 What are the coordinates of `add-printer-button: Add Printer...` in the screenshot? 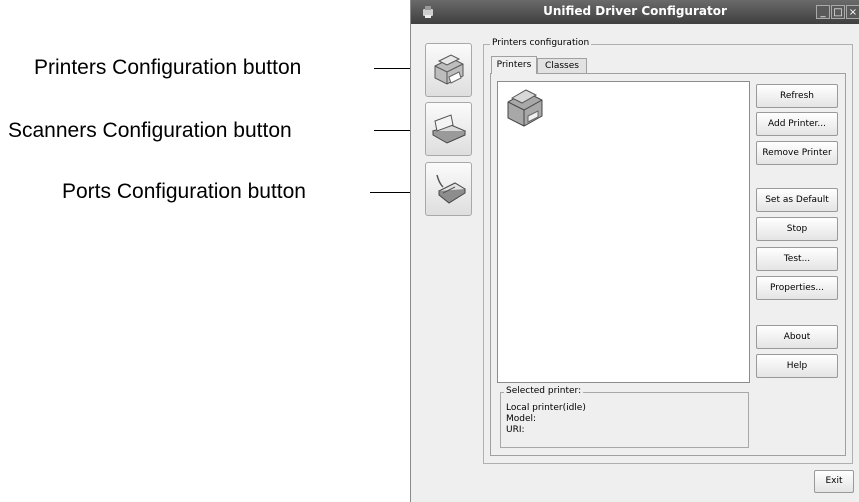 It's located at (797, 124).